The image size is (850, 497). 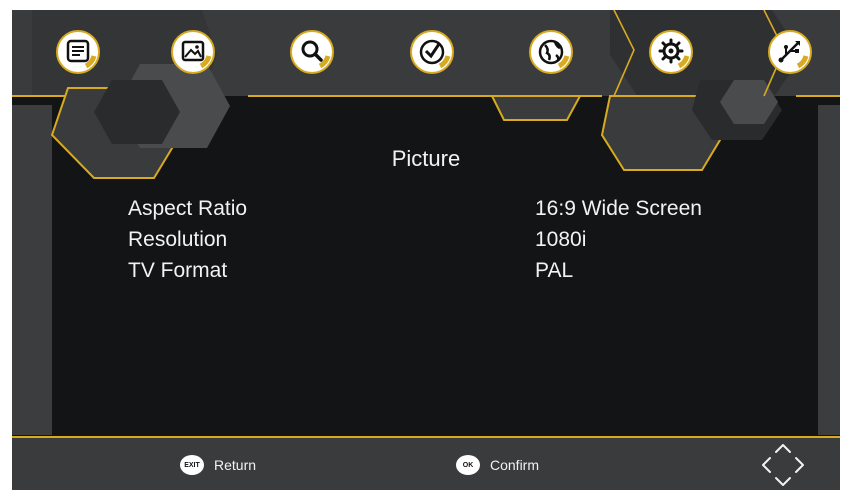 I want to click on setting-row-aspect-ratio: Aspect Ratio 16:9 Wide Screen, so click(x=426, y=212).